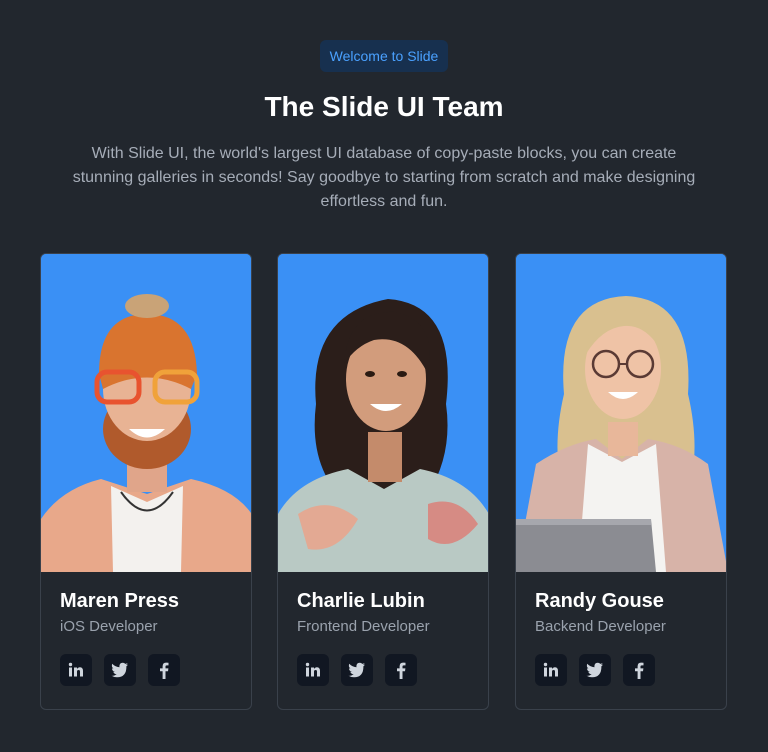 The image size is (768, 752). I want to click on welcome-badge: Welcome to Slide, so click(384, 56).